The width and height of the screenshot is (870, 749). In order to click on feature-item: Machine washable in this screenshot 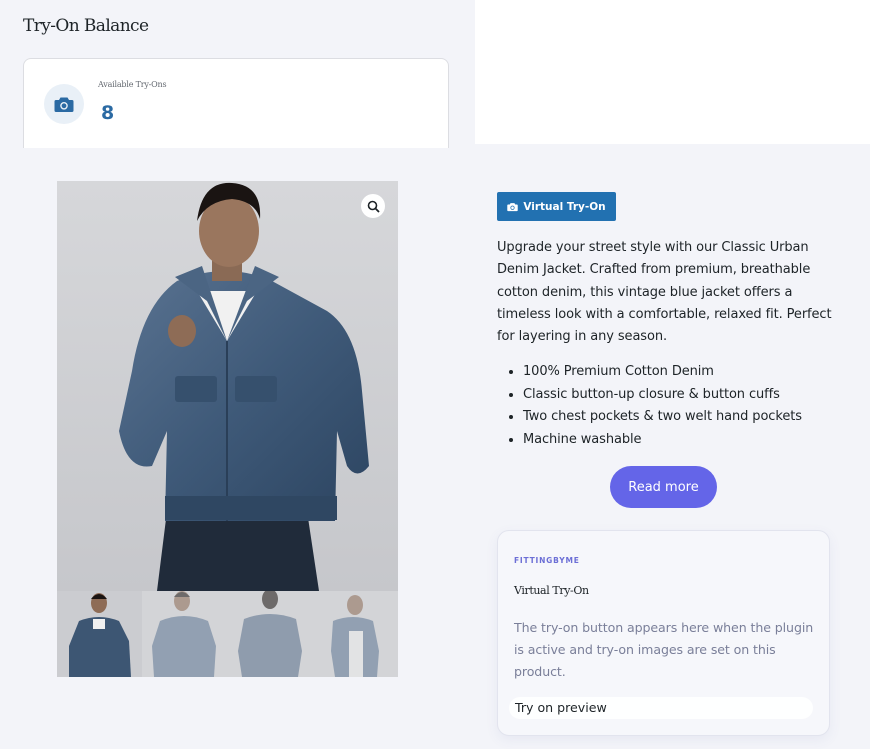, I will do `click(662, 440)`.